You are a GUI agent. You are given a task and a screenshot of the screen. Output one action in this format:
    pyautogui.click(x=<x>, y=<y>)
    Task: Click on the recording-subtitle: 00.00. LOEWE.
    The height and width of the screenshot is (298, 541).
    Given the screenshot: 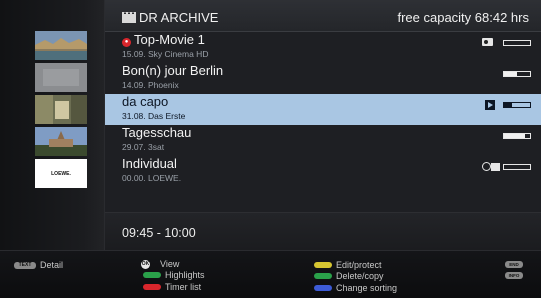 What is the action you would take?
    pyautogui.click(x=152, y=178)
    